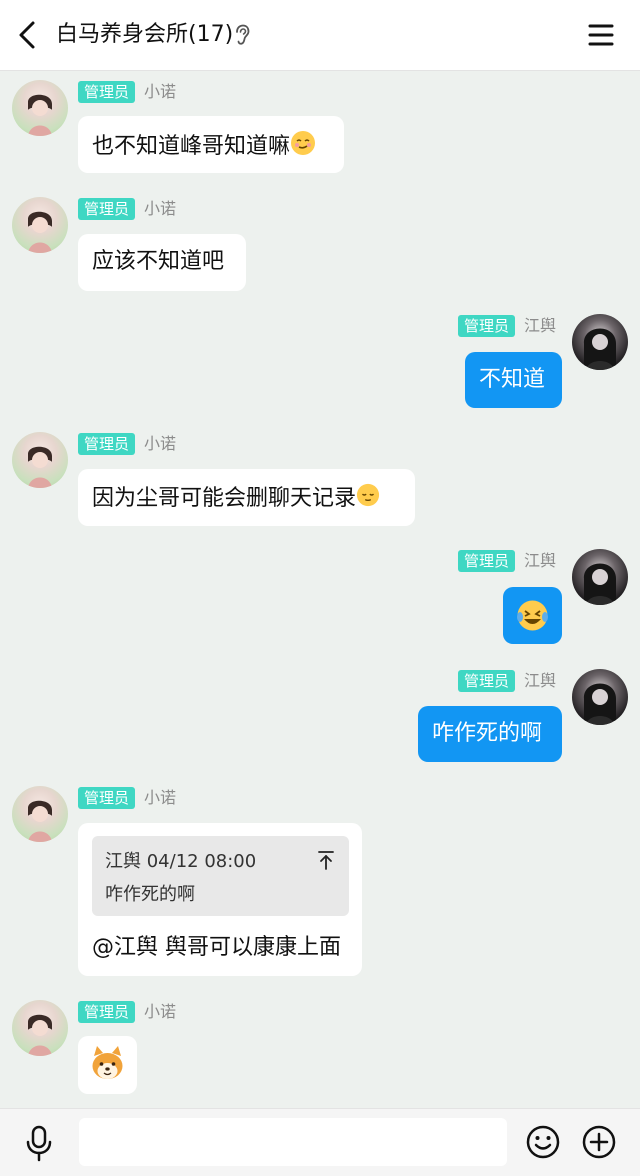 The image size is (640, 1176). I want to click on message-text: 咋作死的啊, so click(487, 733).